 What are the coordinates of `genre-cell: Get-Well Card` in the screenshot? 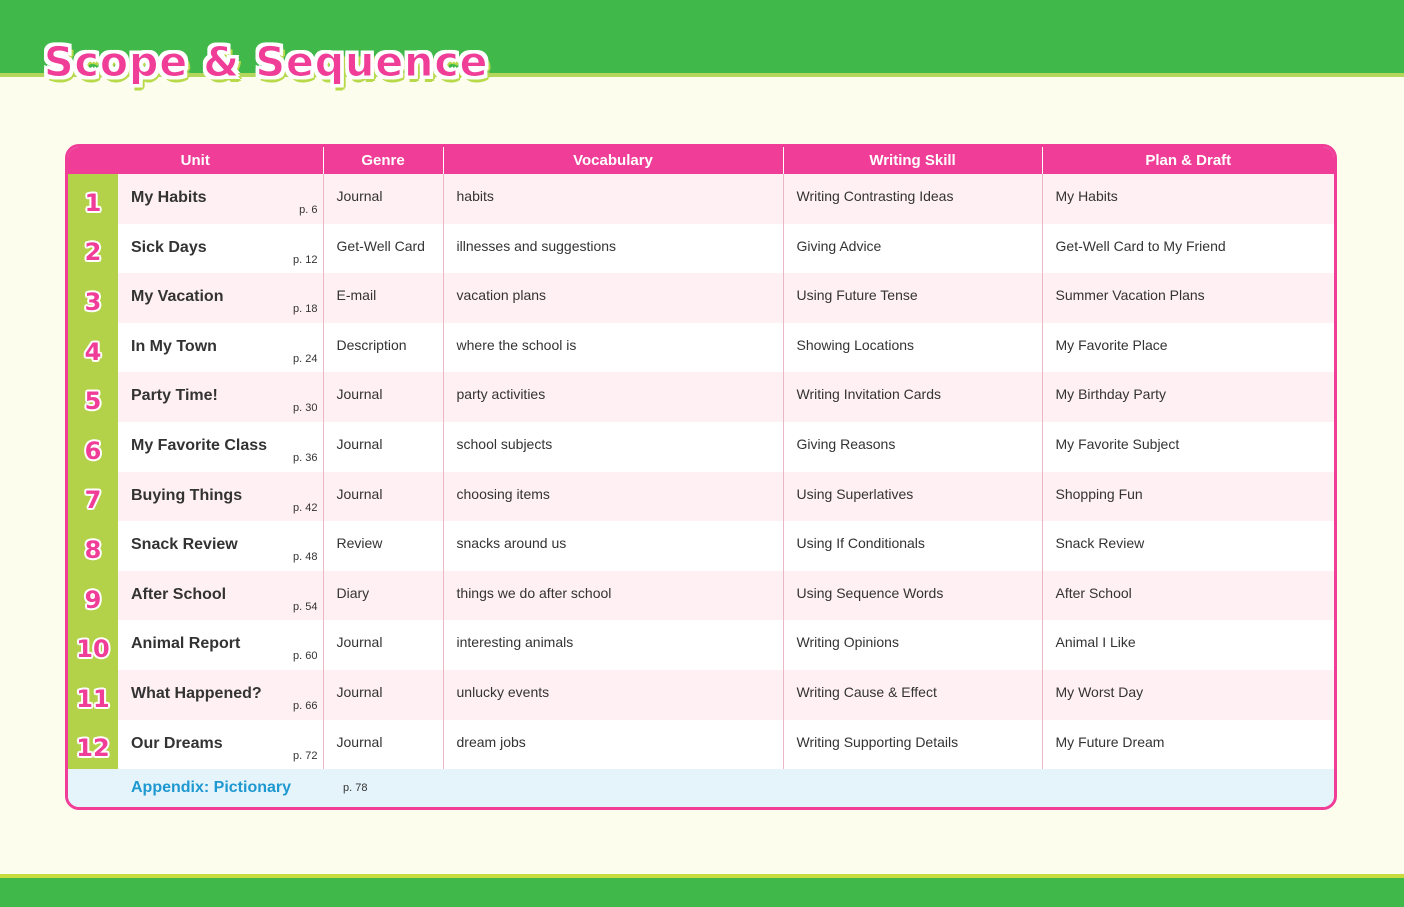 It's located at (383, 248).